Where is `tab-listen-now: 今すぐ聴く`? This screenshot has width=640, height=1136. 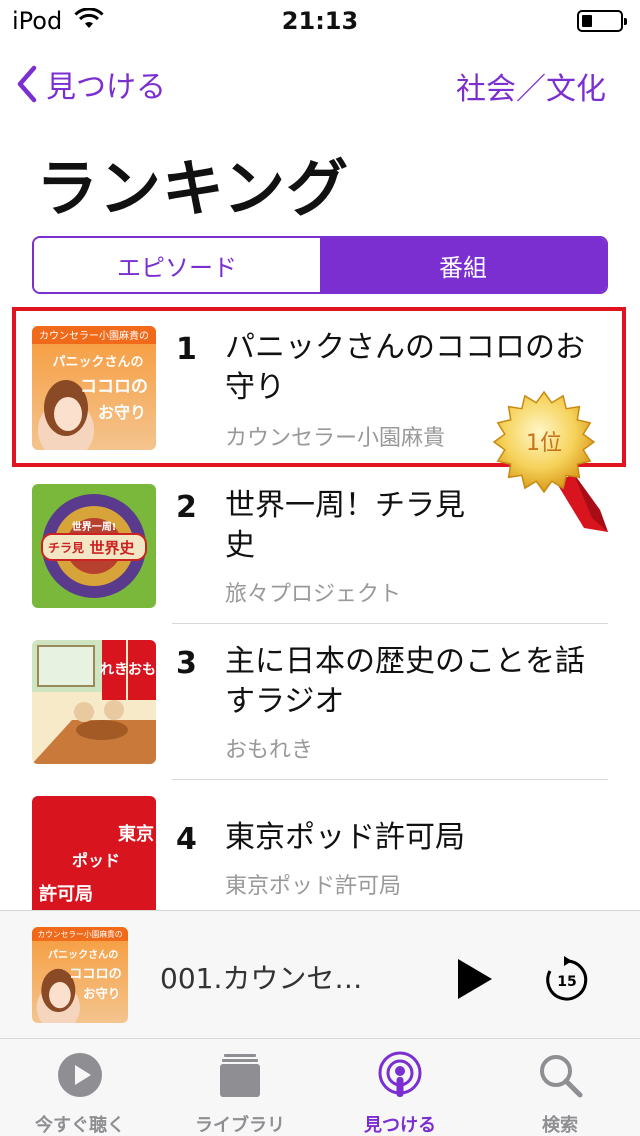 tab-listen-now: 今すぐ聴く is located at coordinates (80, 1087).